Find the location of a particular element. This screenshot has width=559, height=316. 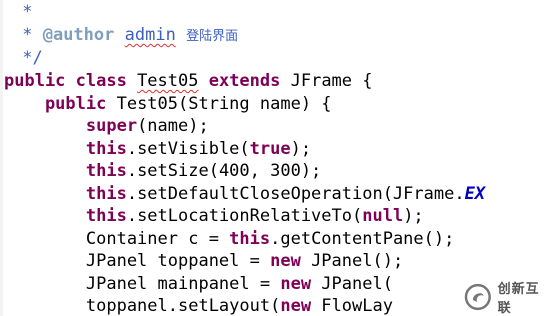

code-line: this.setDefaultCloseOperation(JFrame.EX is located at coordinates (244, 194).